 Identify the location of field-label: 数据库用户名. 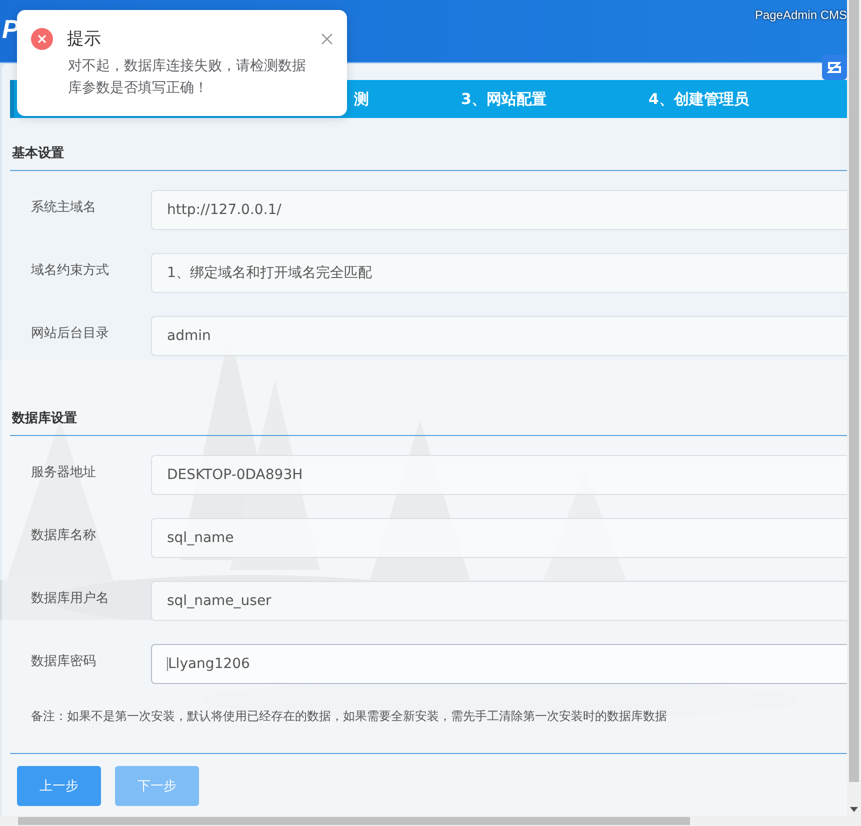
(70, 598).